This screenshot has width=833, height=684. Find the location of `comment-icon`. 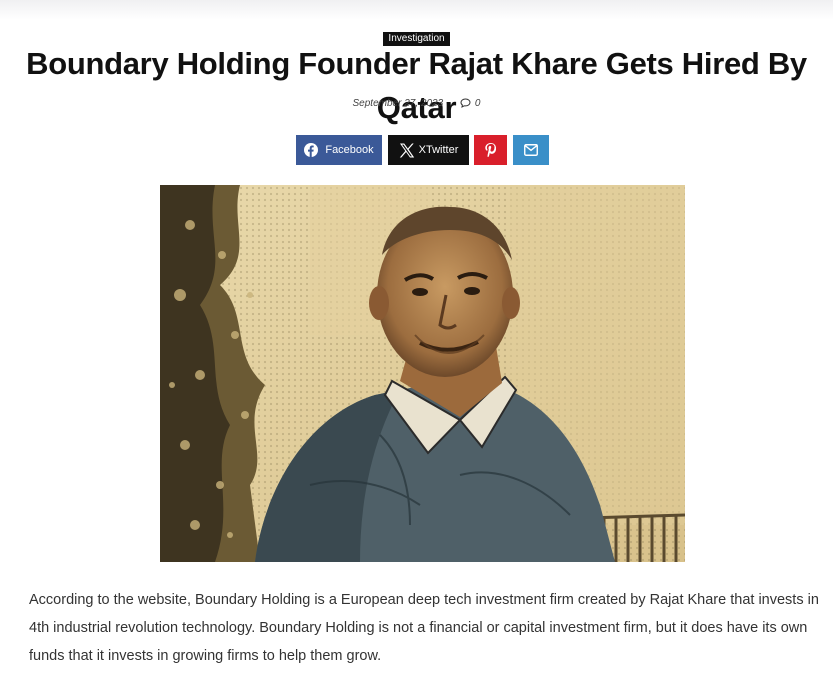

comment-icon is located at coordinates (465, 103).